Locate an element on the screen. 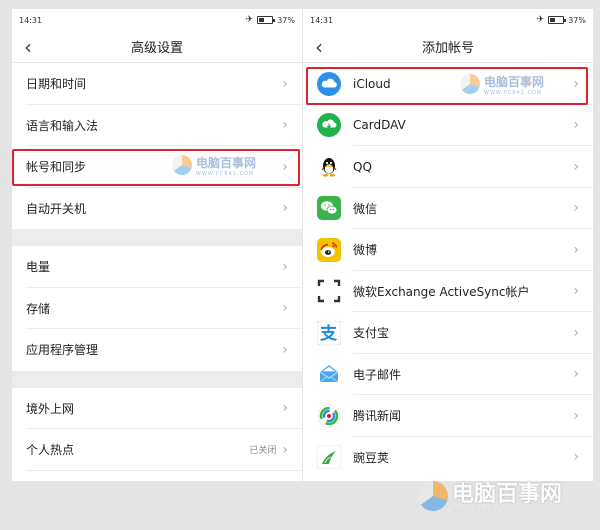 This screenshot has width=600, height=530. account-row: 支支付宝 › is located at coordinates (448, 333).